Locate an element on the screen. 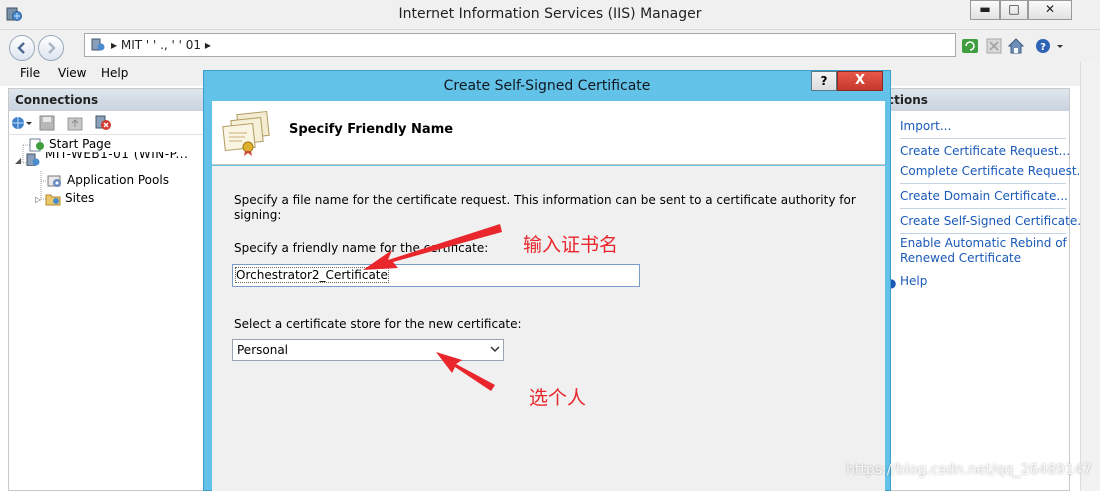 This screenshot has width=1100, height=491. up-level-icon is located at coordinates (75, 124).